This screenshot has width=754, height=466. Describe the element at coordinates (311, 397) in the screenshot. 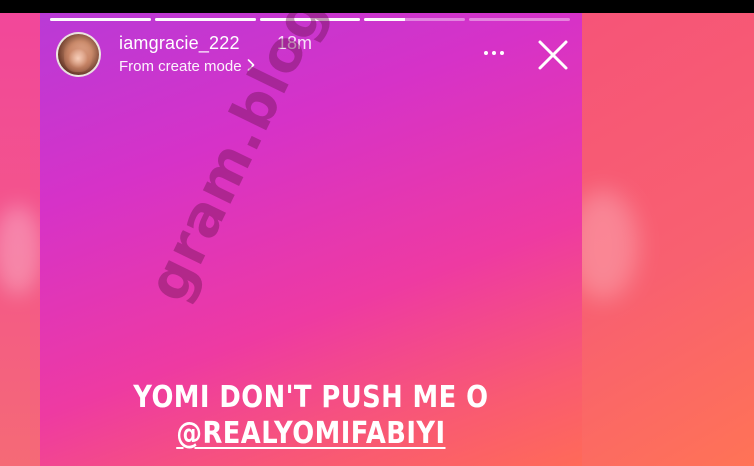

I see `caption-text: YOMI DON'T PUSH ME O` at that location.